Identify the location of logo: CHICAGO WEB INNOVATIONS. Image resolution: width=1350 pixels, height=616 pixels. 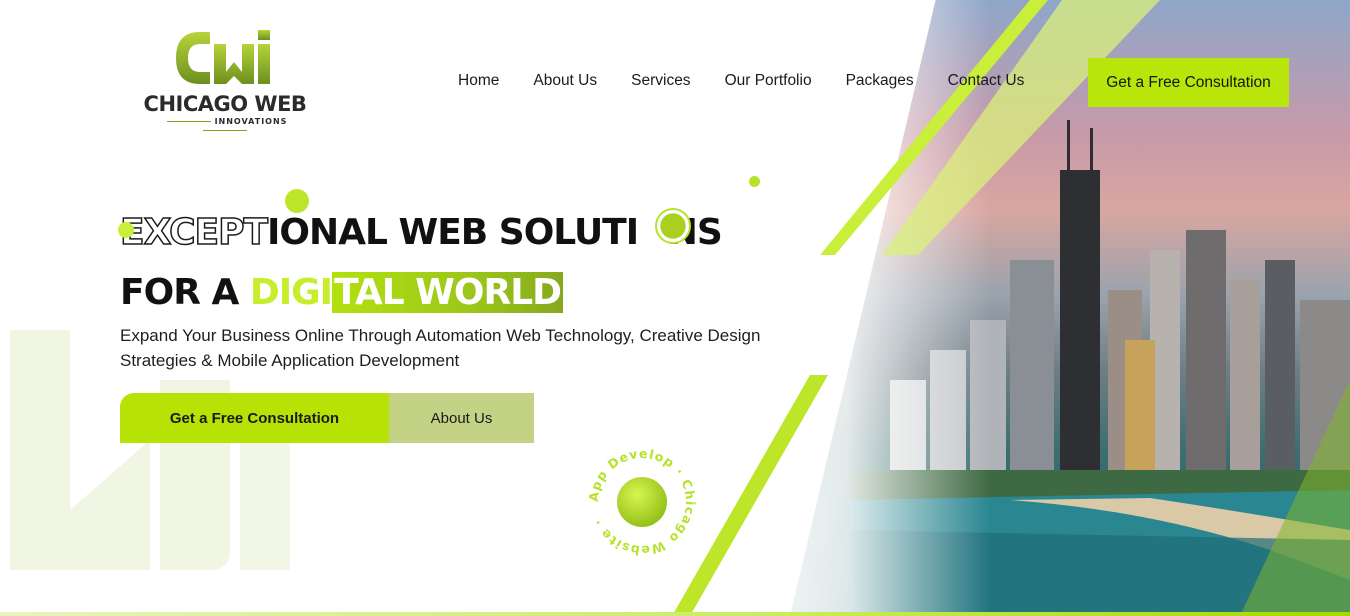
(225, 78).